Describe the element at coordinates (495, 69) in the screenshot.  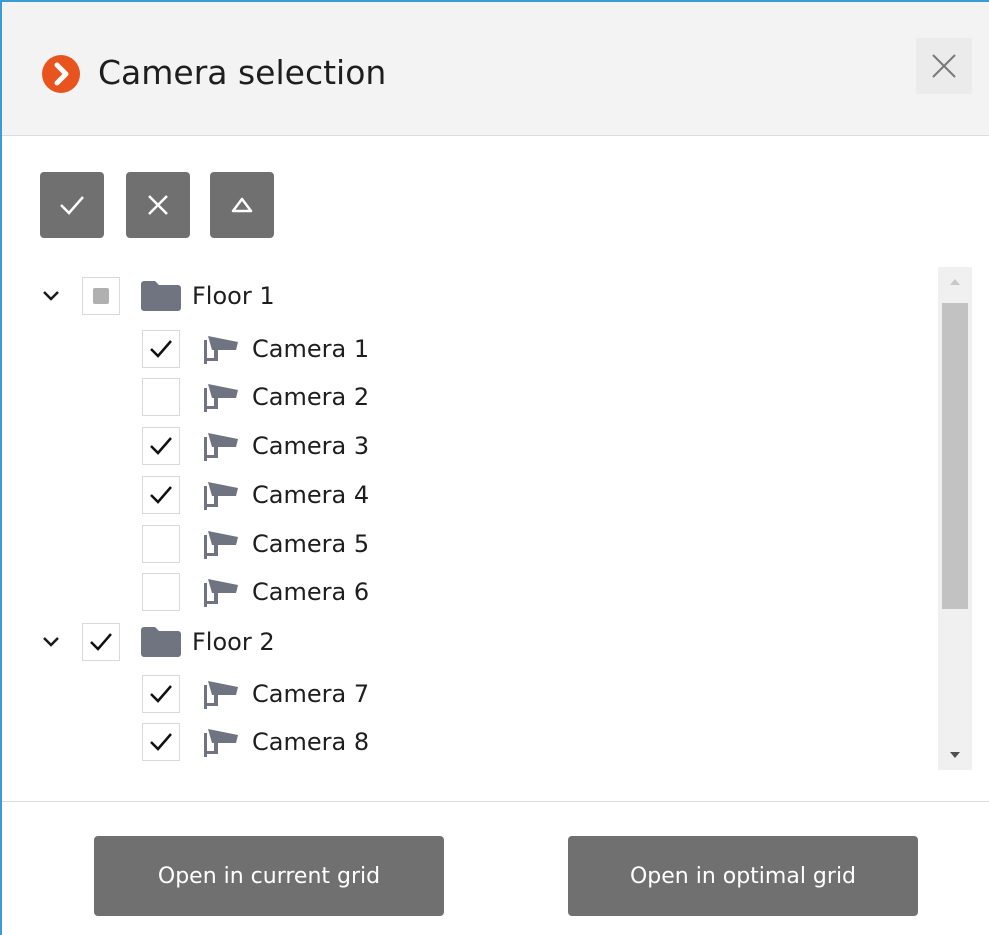
I see `dialog-header: Camera selection` at that location.